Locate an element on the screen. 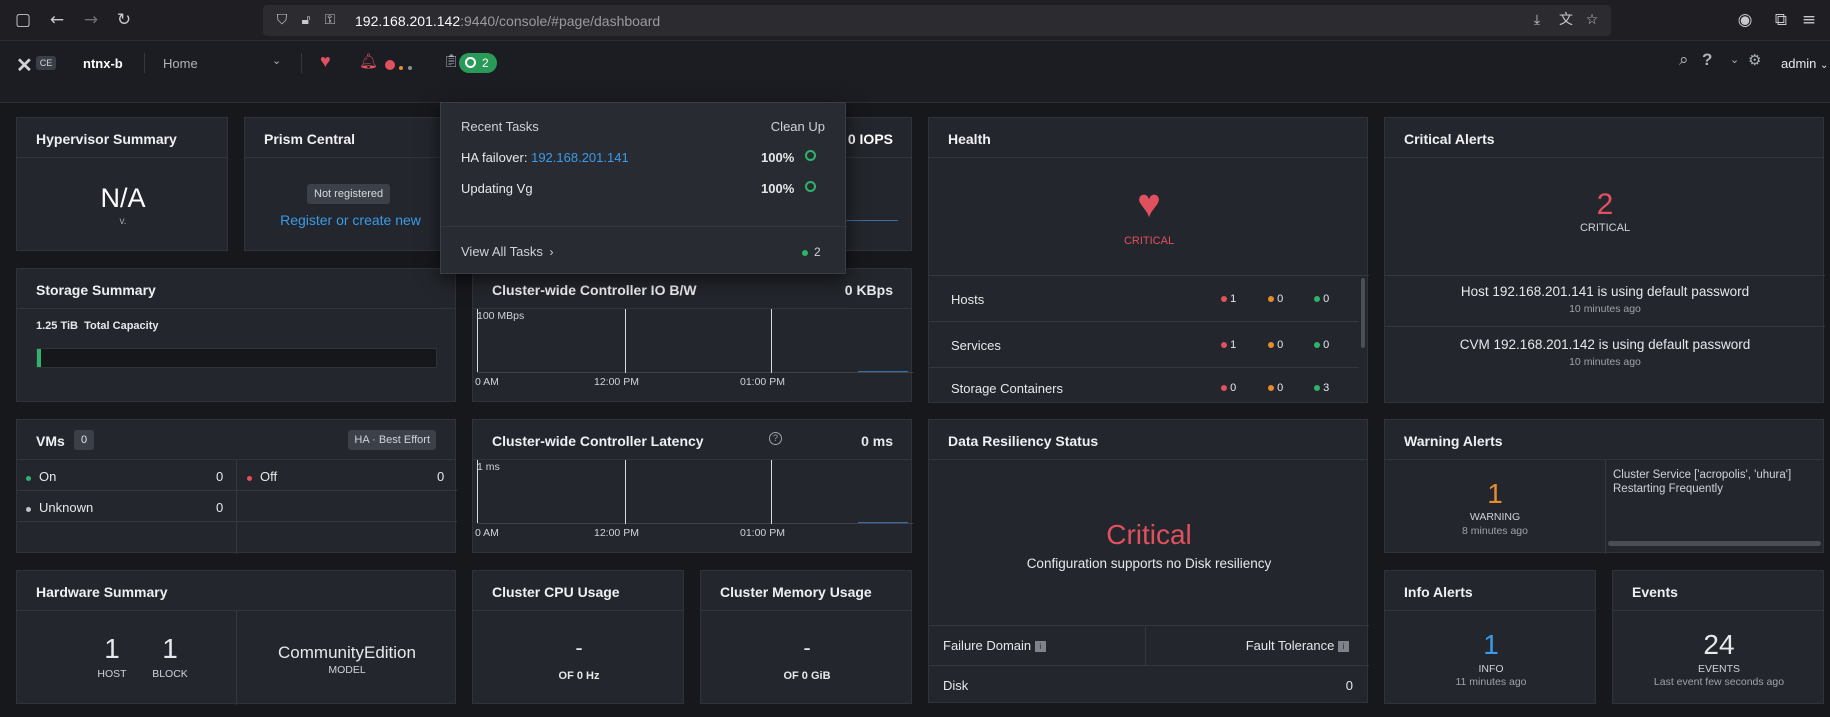 Image resolution: width=1830 pixels, height=717 pixels. menu-icon: ≡ is located at coordinates (1809, 20).